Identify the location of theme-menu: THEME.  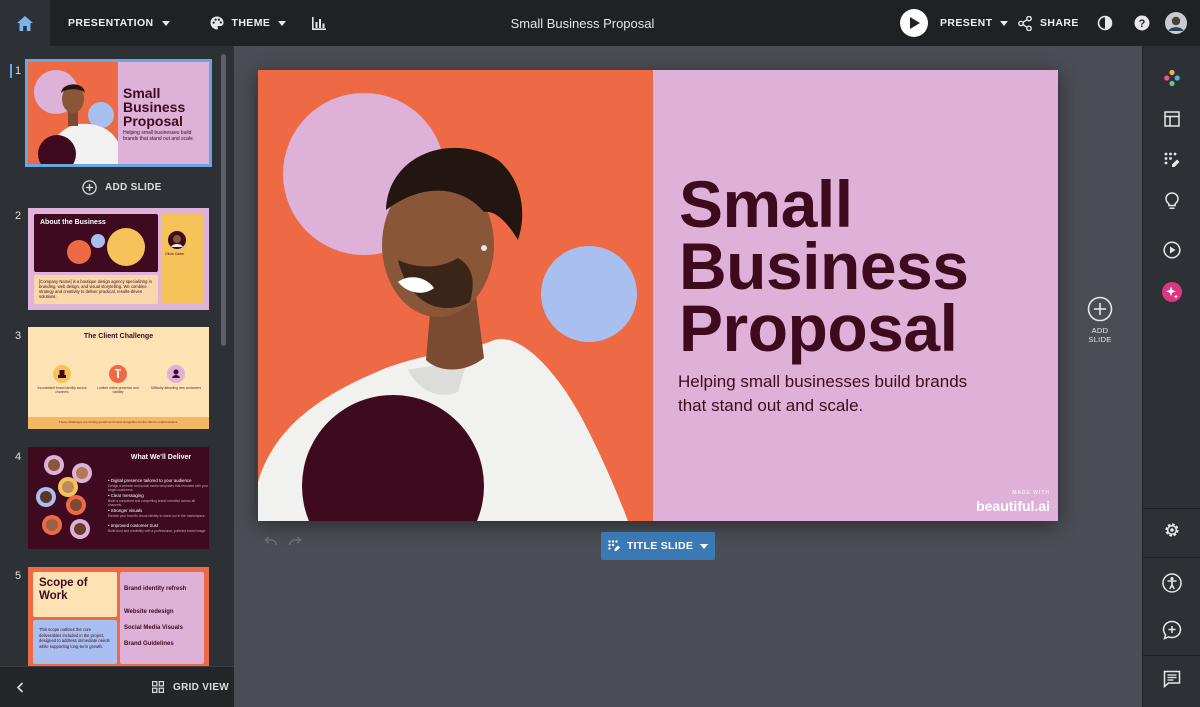
(248, 23).